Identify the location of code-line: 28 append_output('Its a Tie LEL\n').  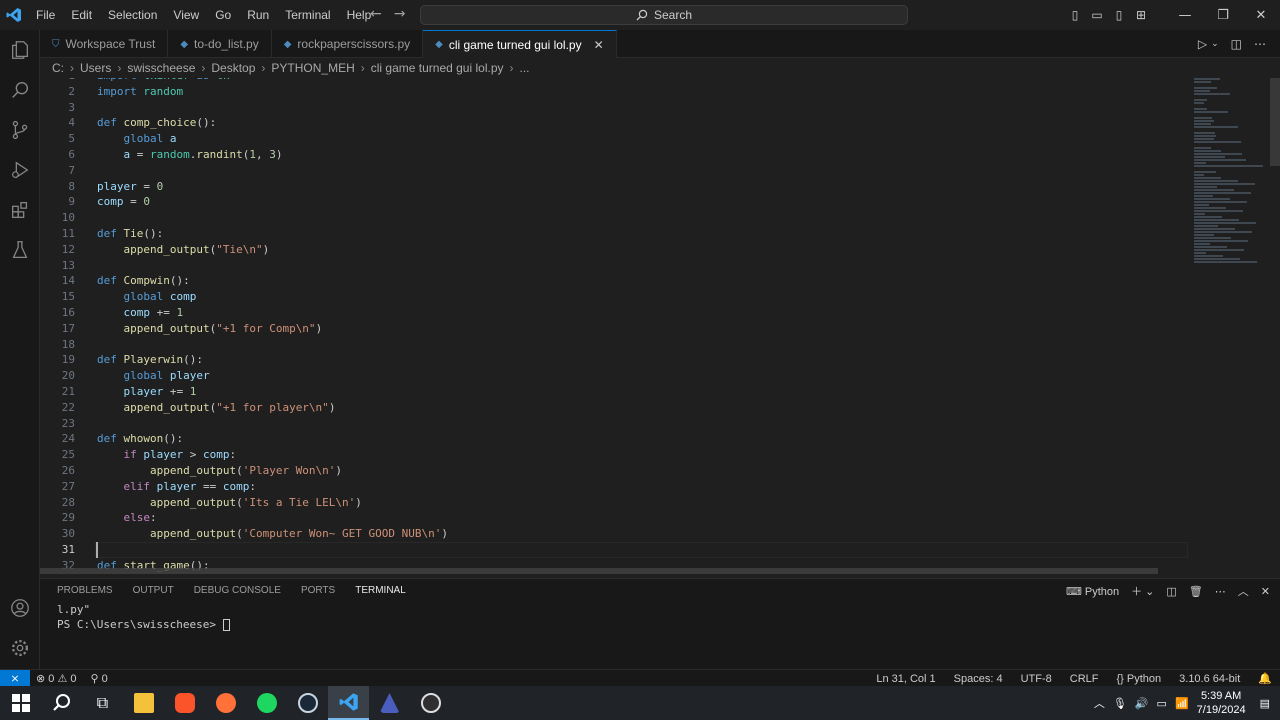
(614, 503).